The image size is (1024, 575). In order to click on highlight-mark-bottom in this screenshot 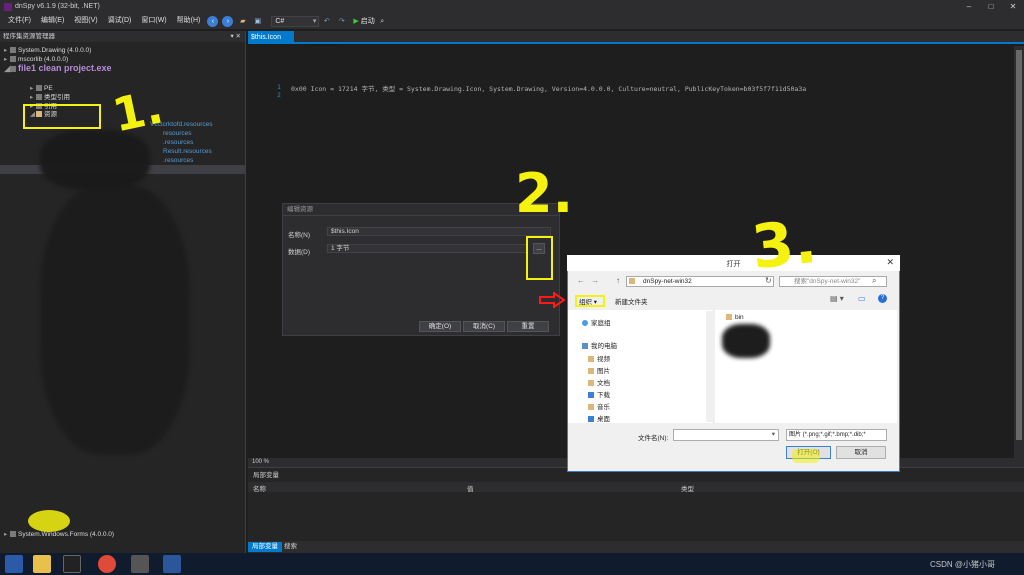, I will do `click(49, 521)`.